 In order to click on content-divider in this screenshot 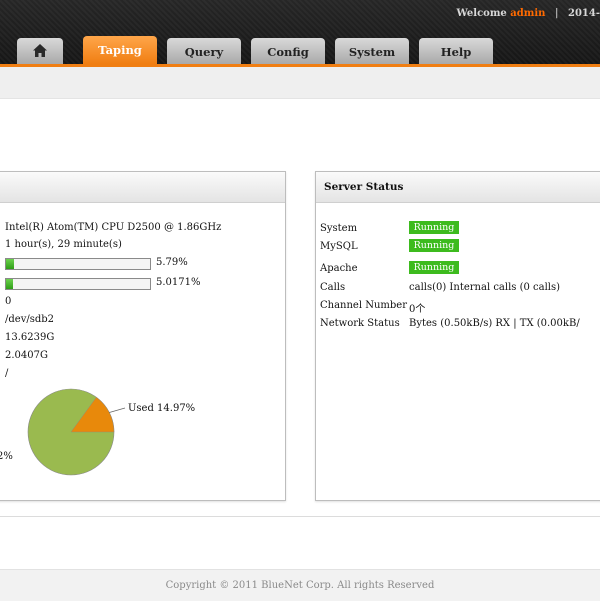, I will do `click(300, 516)`.